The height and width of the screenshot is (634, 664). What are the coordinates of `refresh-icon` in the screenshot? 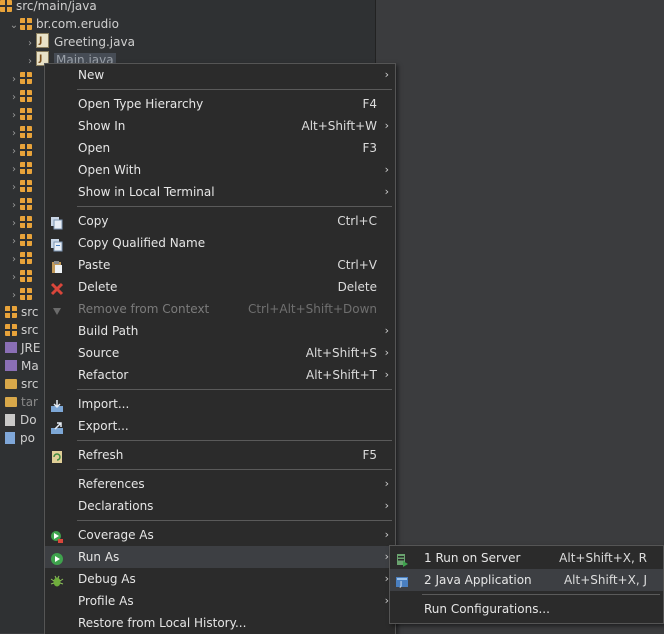 It's located at (57, 456).